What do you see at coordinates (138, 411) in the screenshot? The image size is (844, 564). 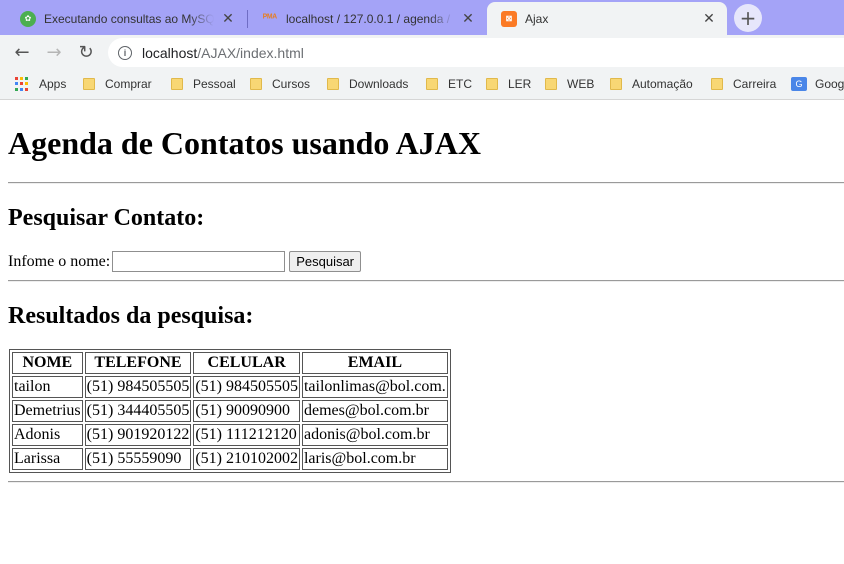 I see `cell-telefone: (51) 344405505` at bounding box center [138, 411].